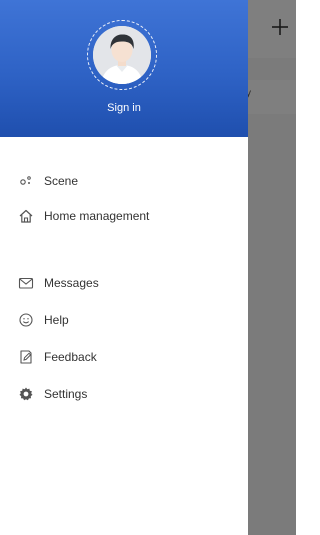 The image size is (320, 535). What do you see at coordinates (26, 320) in the screenshot?
I see `help-icon` at bounding box center [26, 320].